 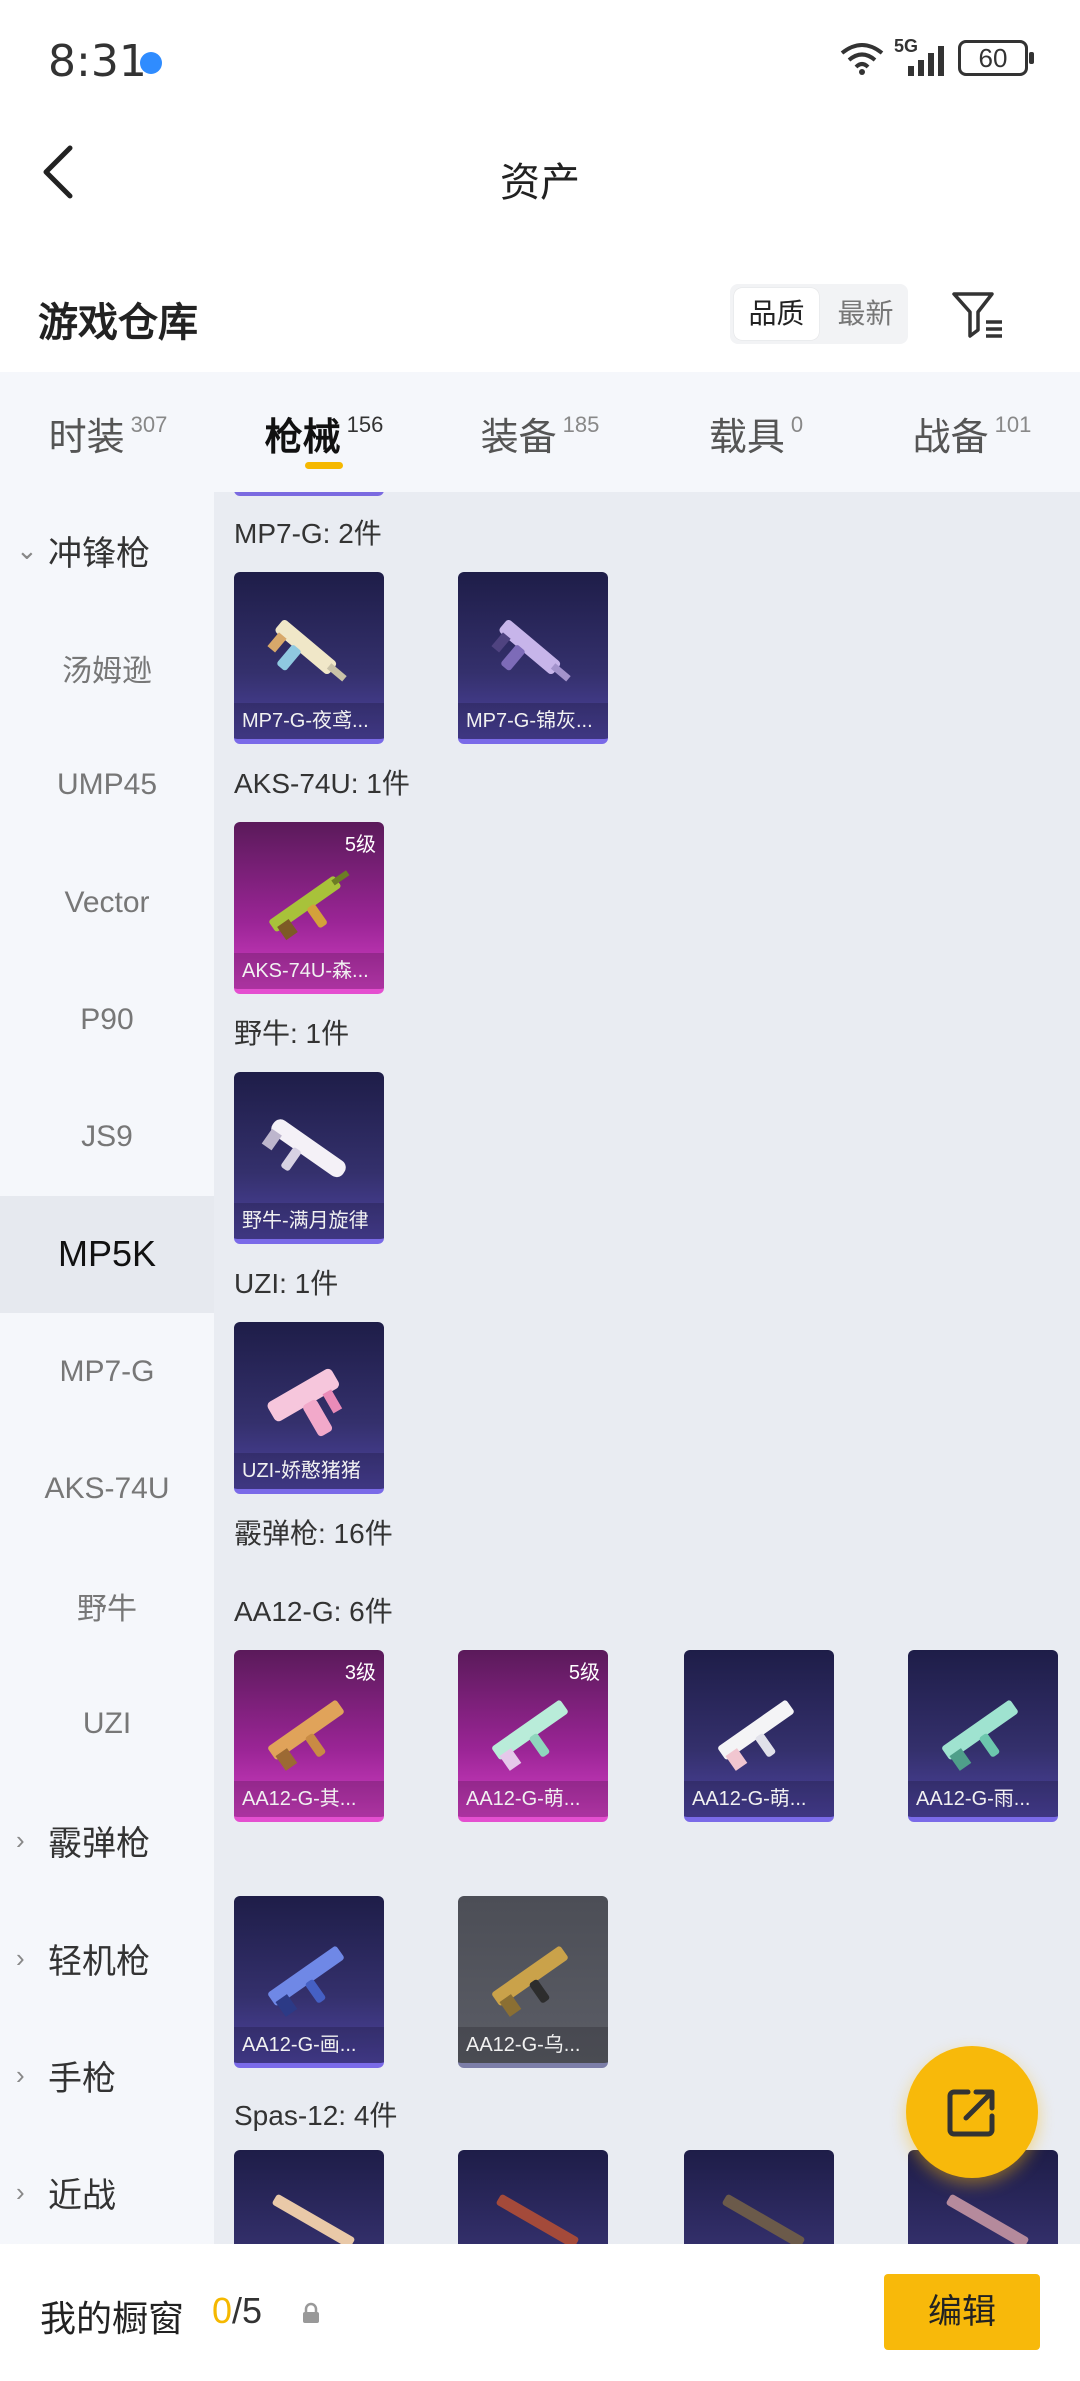 What do you see at coordinates (151, 63) in the screenshot?
I see `app-notification-icon` at bounding box center [151, 63].